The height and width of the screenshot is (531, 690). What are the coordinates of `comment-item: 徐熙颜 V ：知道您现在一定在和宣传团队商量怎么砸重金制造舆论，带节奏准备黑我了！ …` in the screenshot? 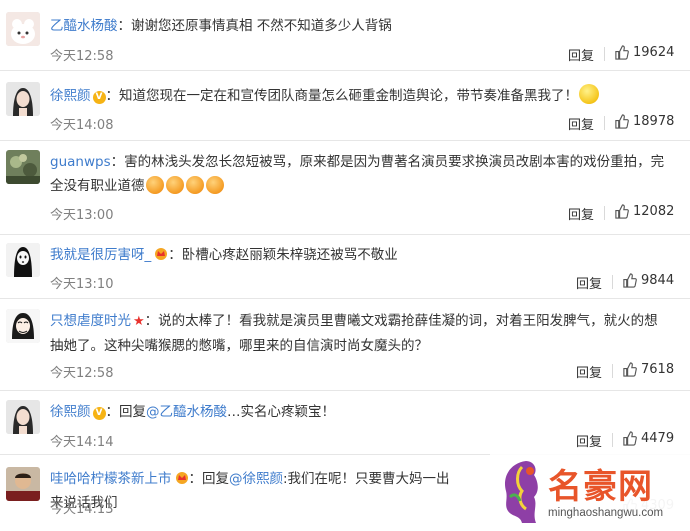 It's located at (345, 106).